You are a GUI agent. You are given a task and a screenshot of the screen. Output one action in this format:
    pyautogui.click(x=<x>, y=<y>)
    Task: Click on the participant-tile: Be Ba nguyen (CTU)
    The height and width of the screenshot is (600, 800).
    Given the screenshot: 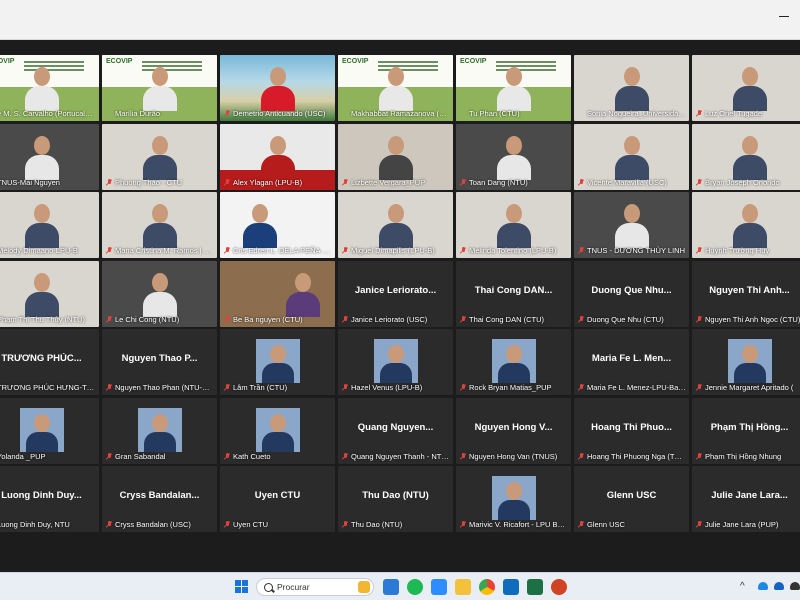 What is the action you would take?
    pyautogui.click(x=277, y=293)
    